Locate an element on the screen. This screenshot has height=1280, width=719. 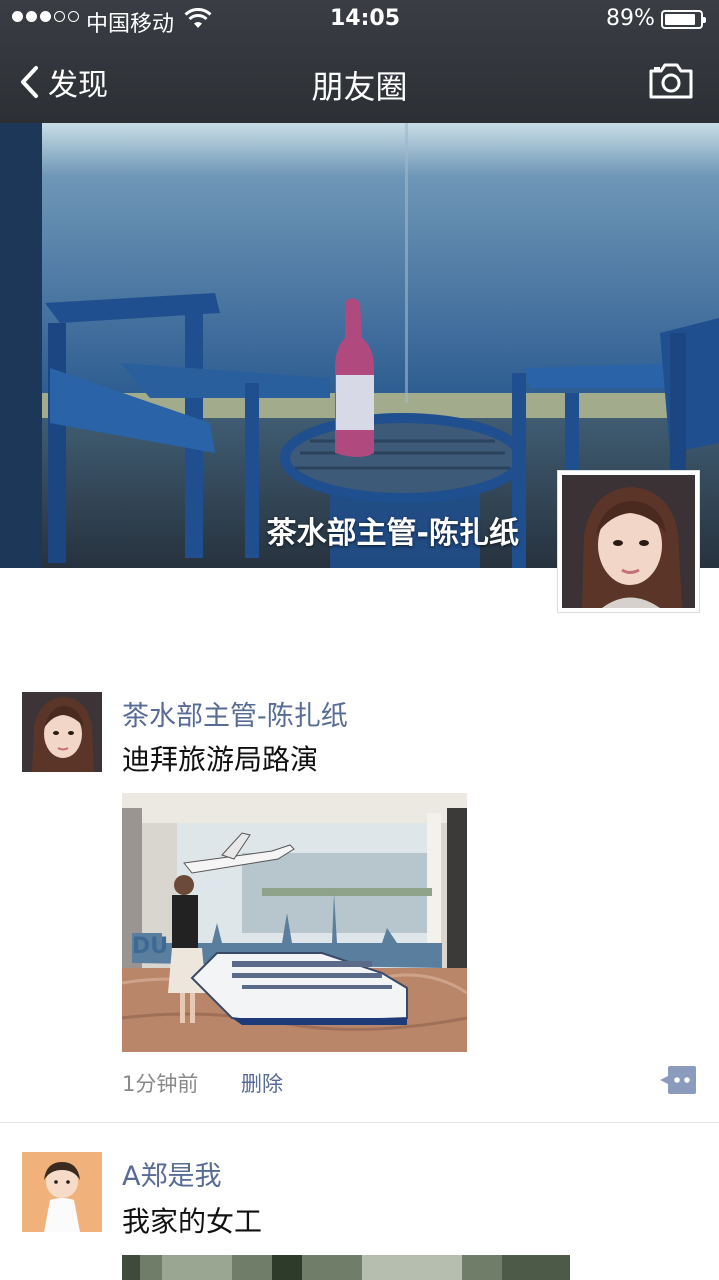
battery-icon is located at coordinates (683, 19).